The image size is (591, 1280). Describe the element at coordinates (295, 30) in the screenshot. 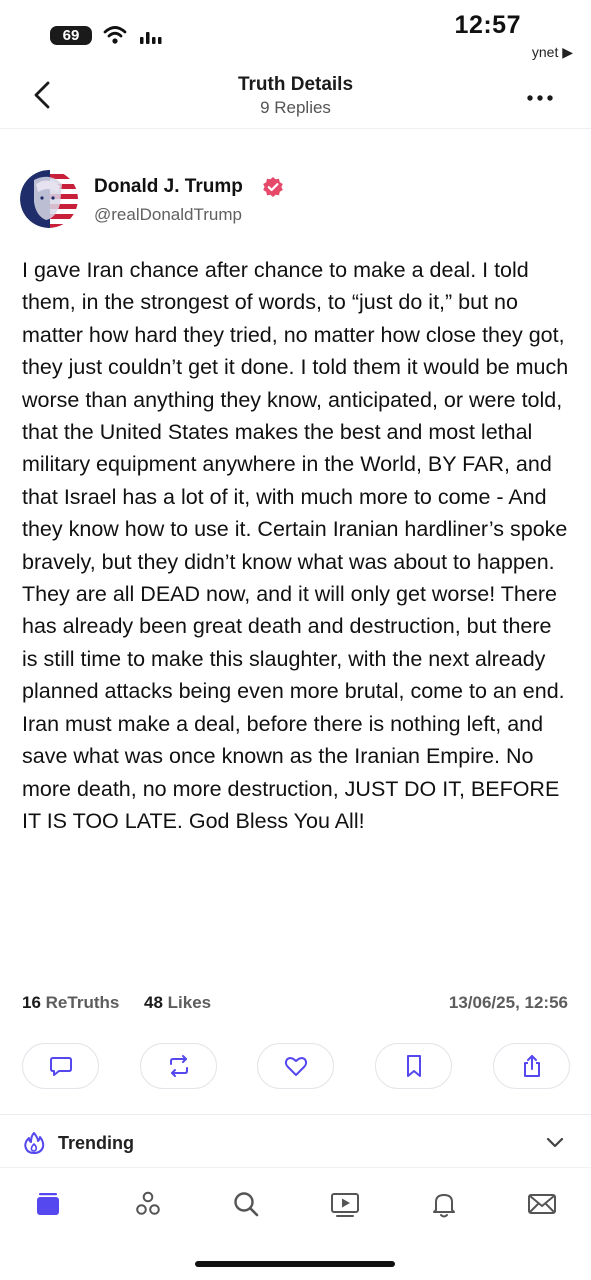

I see `status-bar: 69 12:57 ynet ▶` at that location.